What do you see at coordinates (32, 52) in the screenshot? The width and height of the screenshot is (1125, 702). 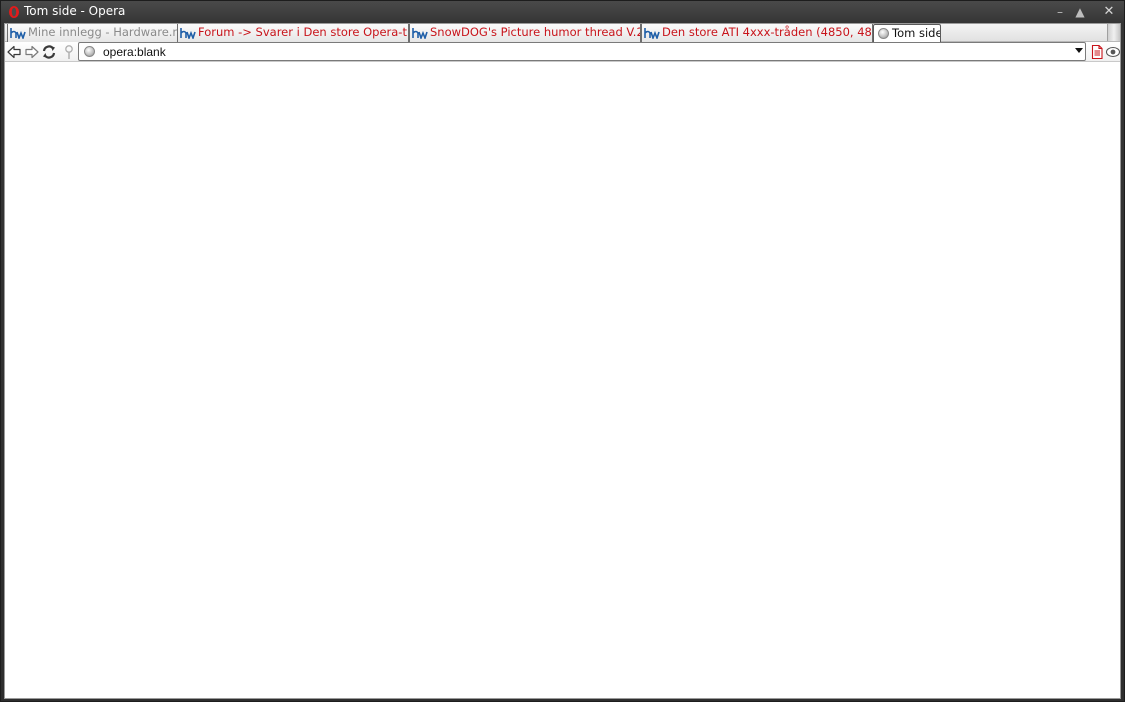 I see `forward-arrow-icon` at bounding box center [32, 52].